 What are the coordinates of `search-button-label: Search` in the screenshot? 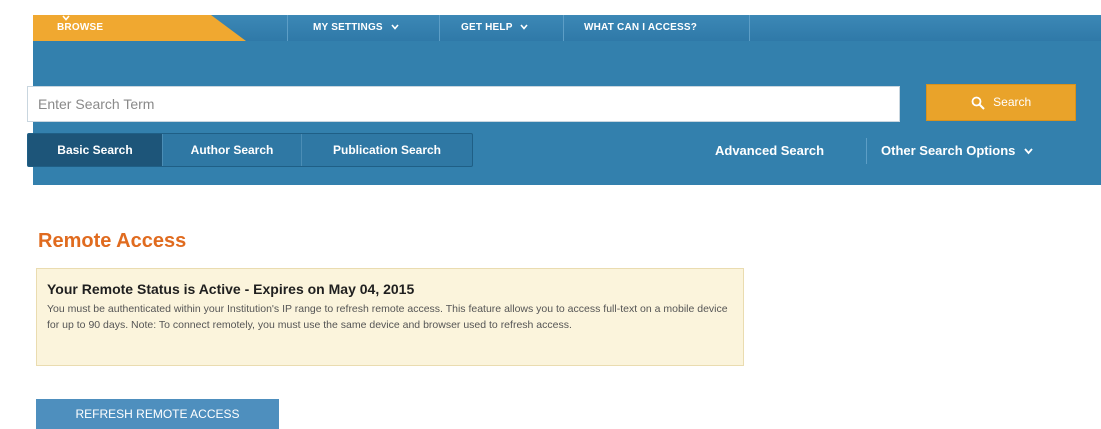 It's located at (1012, 102).